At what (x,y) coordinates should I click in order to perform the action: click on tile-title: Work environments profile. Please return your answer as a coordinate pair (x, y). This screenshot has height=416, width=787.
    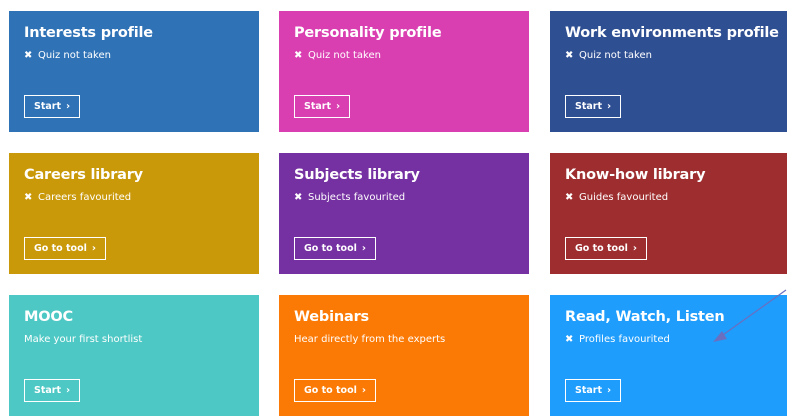
    Looking at the image, I should click on (672, 33).